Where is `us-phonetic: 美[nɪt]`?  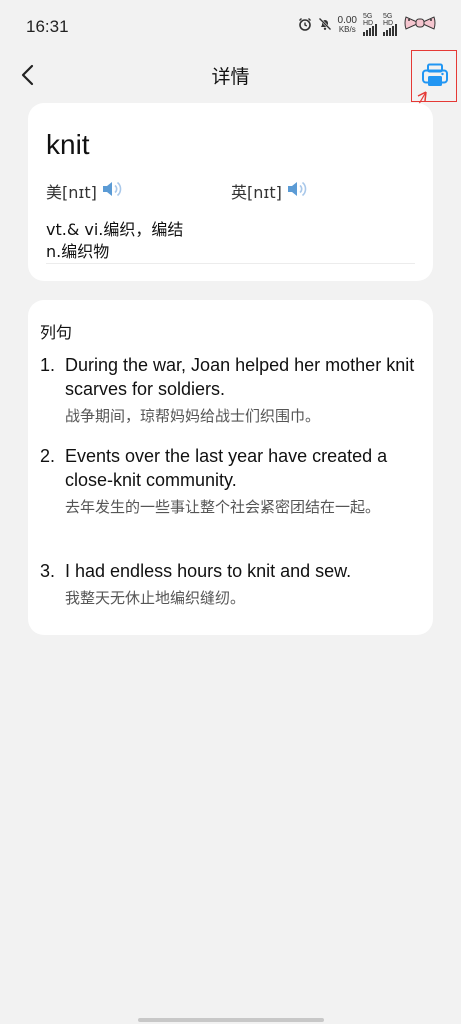
us-phonetic: 美[nɪt] is located at coordinates (71, 192).